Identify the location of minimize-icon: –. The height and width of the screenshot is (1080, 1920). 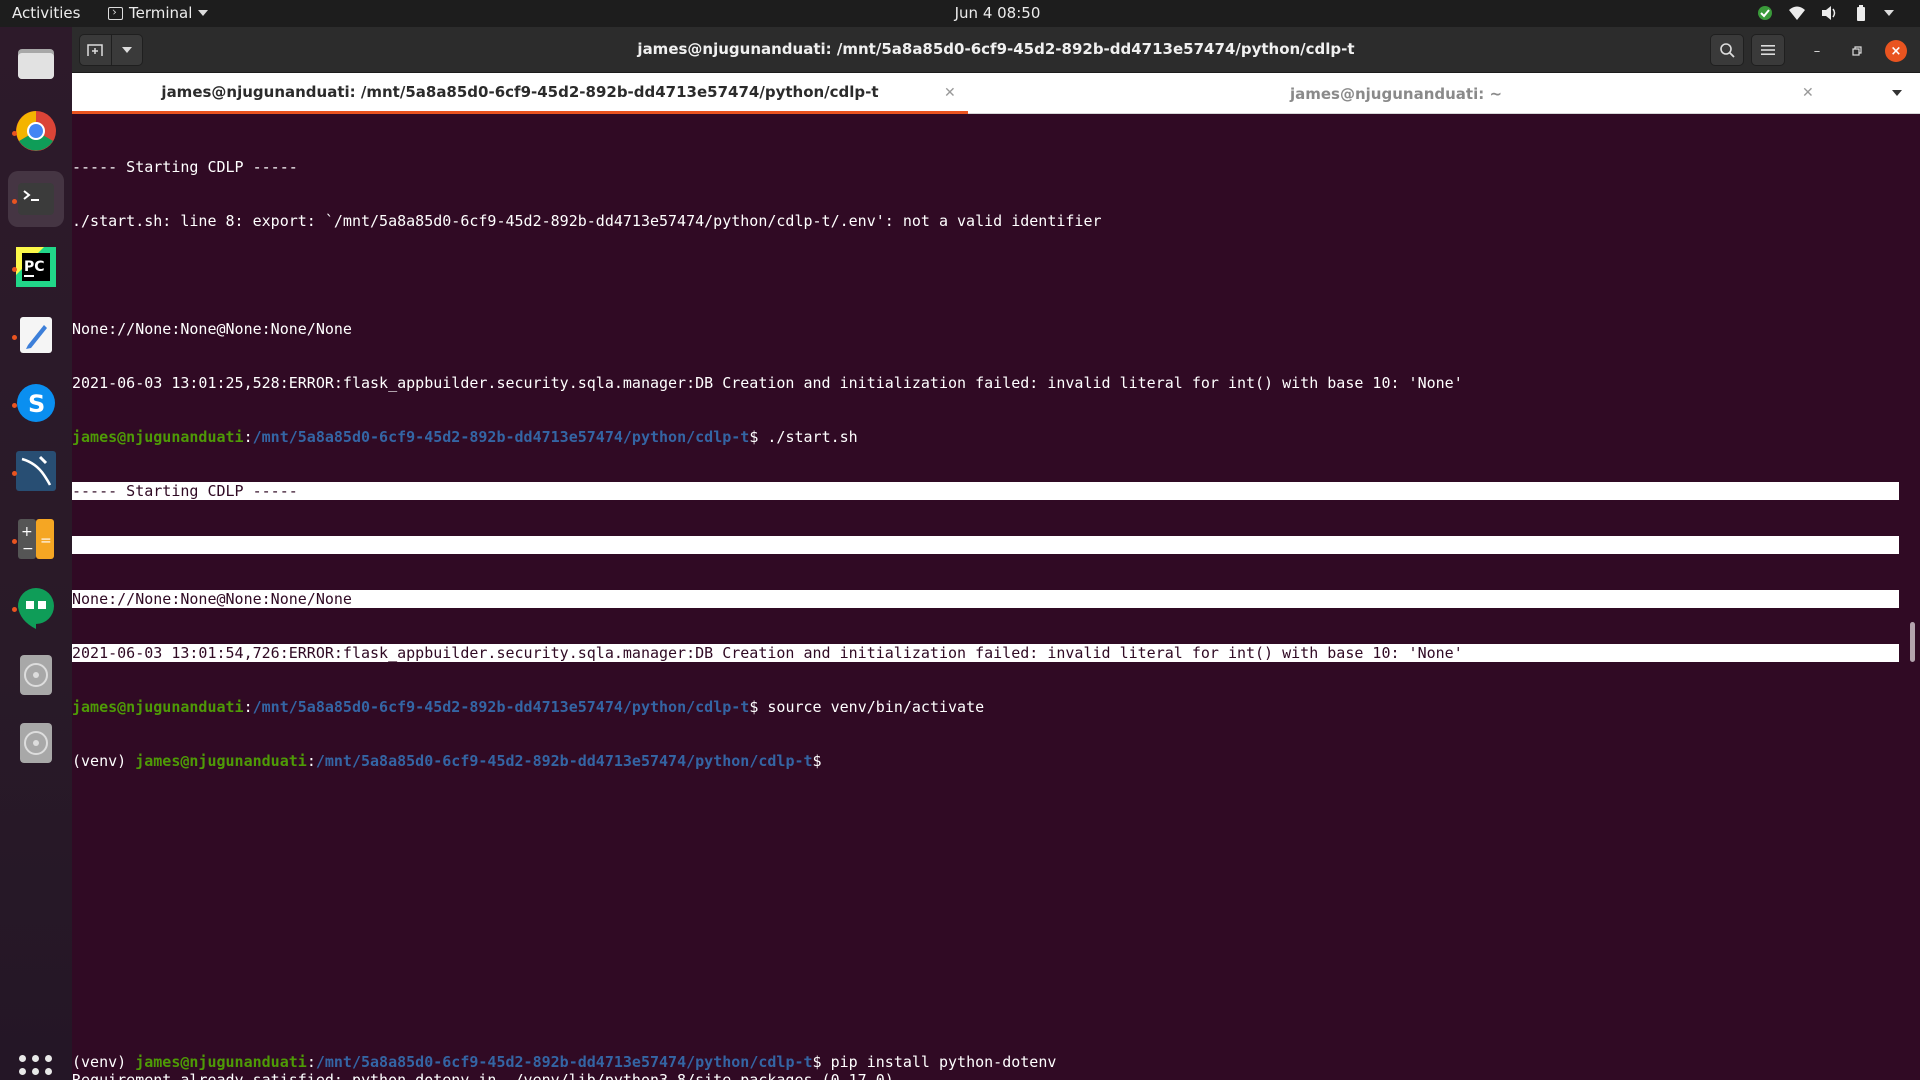
(1817, 51).